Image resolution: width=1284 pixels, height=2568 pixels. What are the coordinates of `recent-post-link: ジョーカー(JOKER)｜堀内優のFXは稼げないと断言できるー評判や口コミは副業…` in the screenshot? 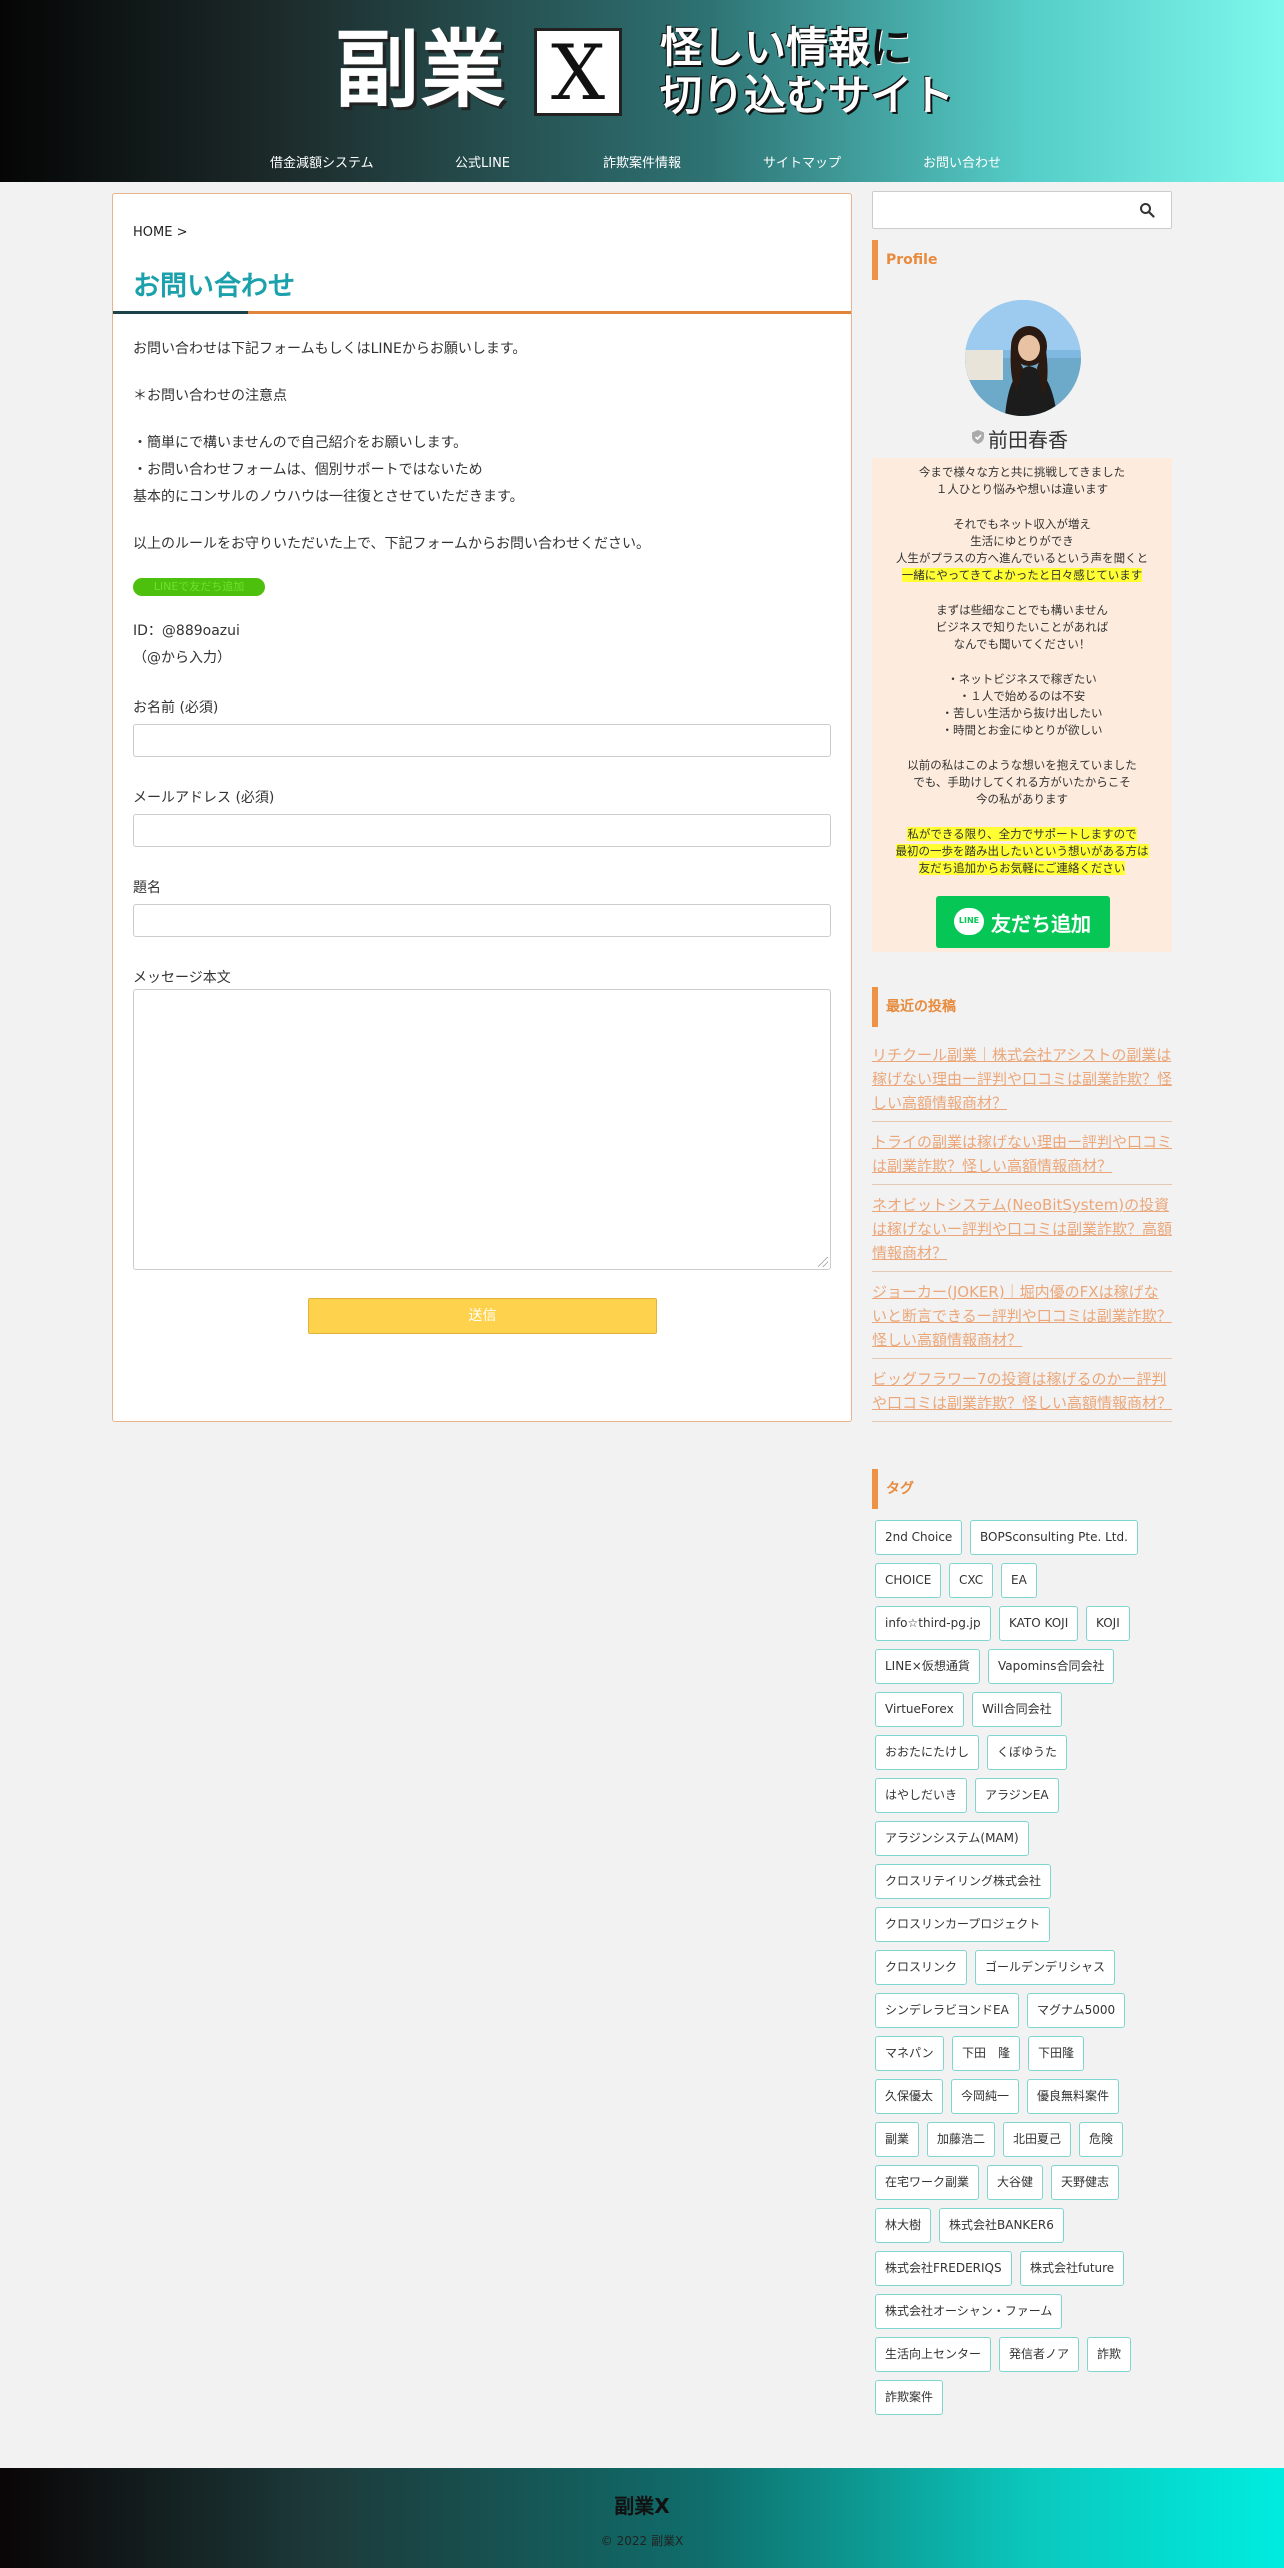 It's located at (1022, 1319).